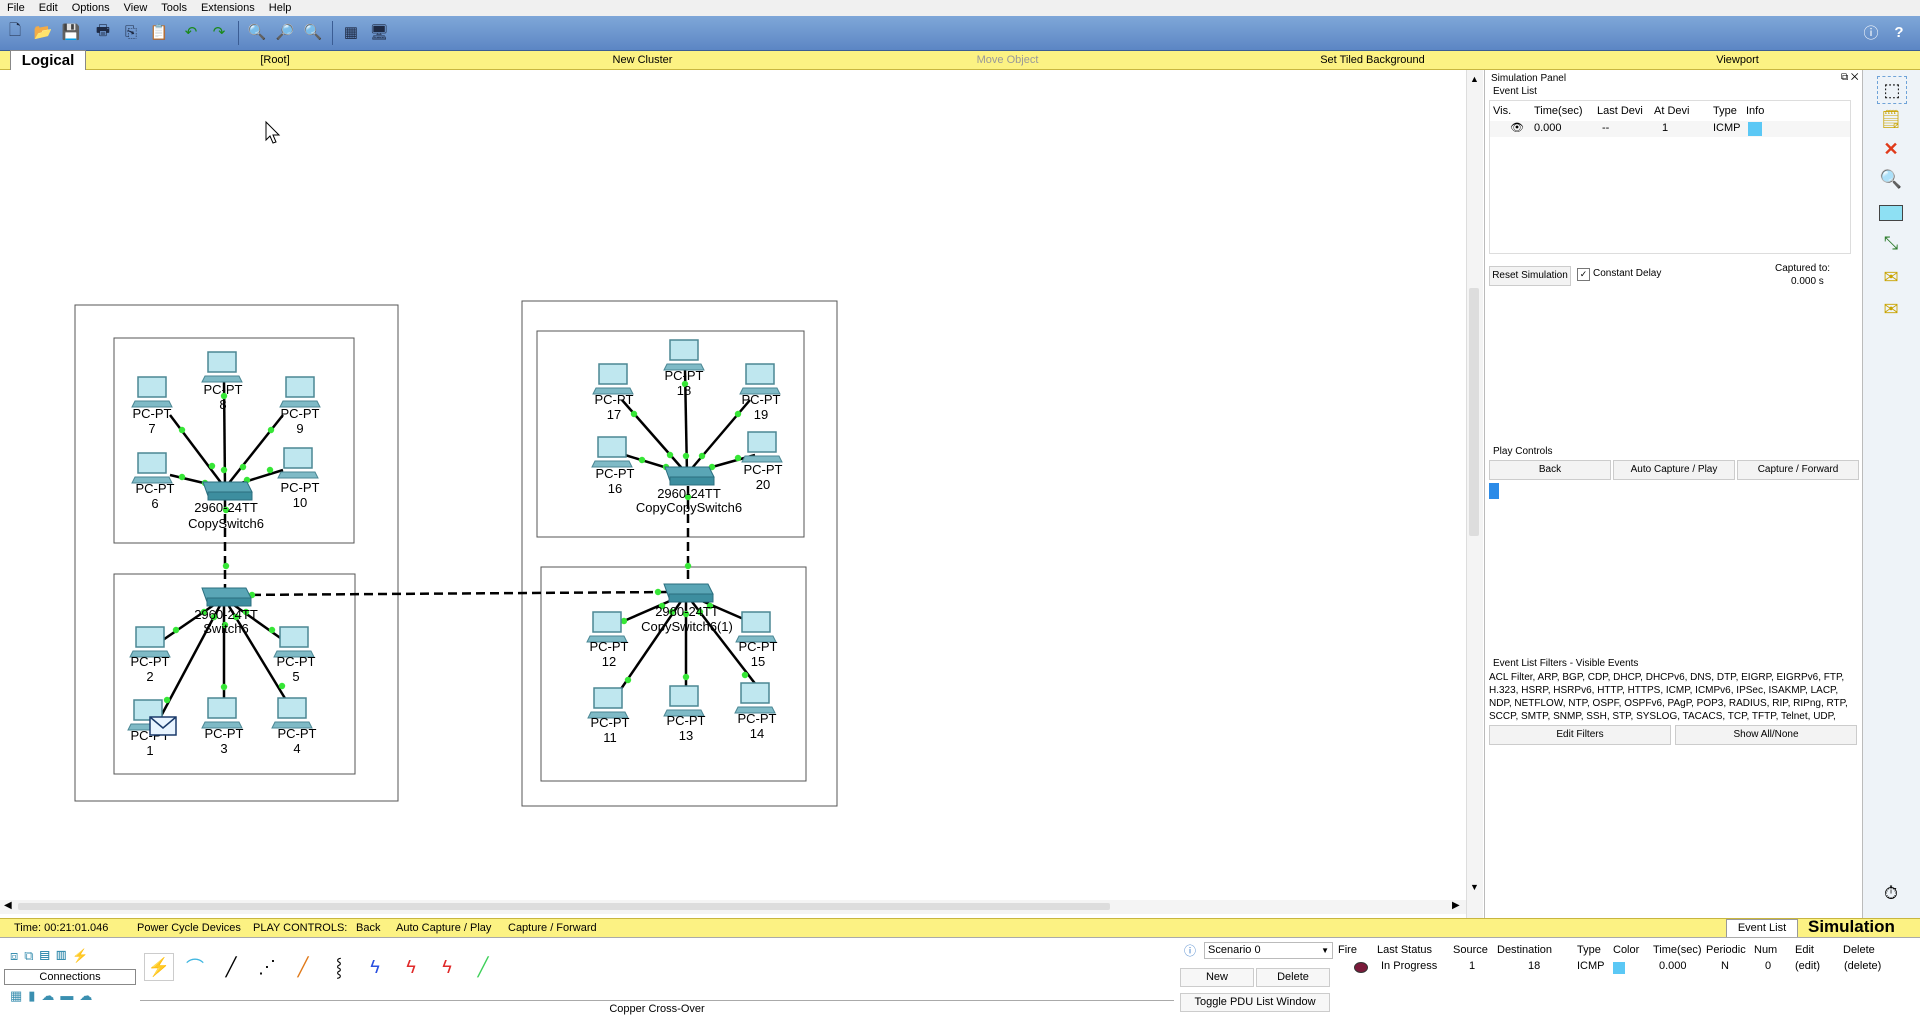 Image resolution: width=1920 pixels, height=1017 pixels. Describe the element at coordinates (1530, 276) in the screenshot. I see `reset-simulation-button: Reset Simulation` at that location.